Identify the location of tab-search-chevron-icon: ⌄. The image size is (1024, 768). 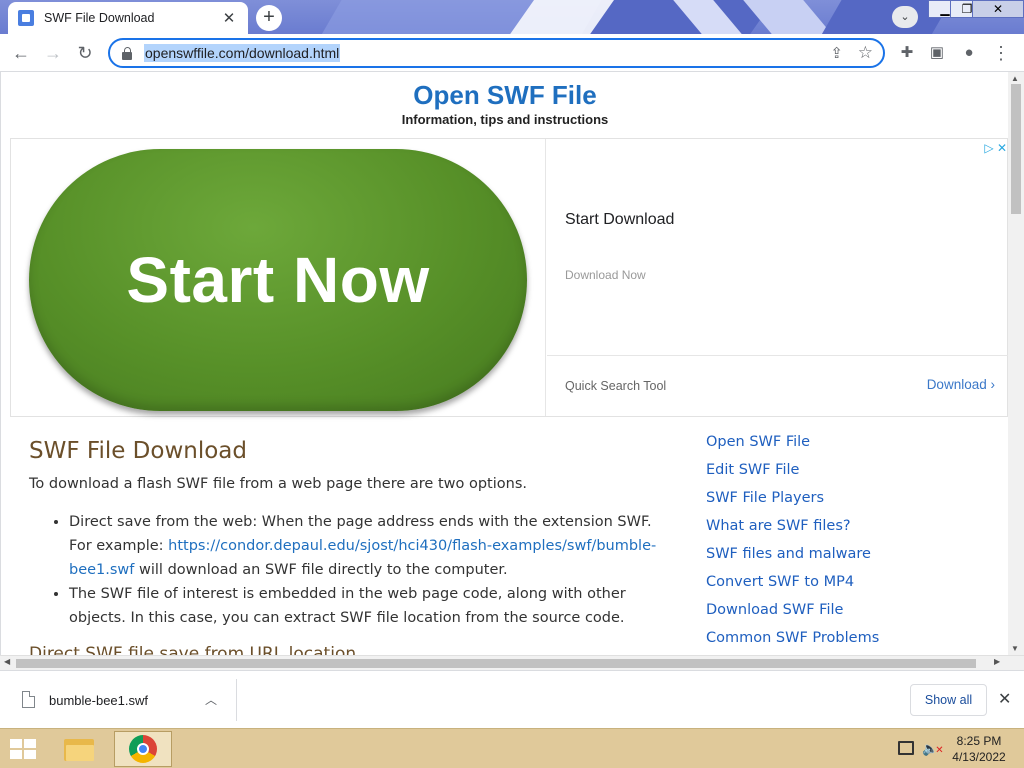
(905, 17).